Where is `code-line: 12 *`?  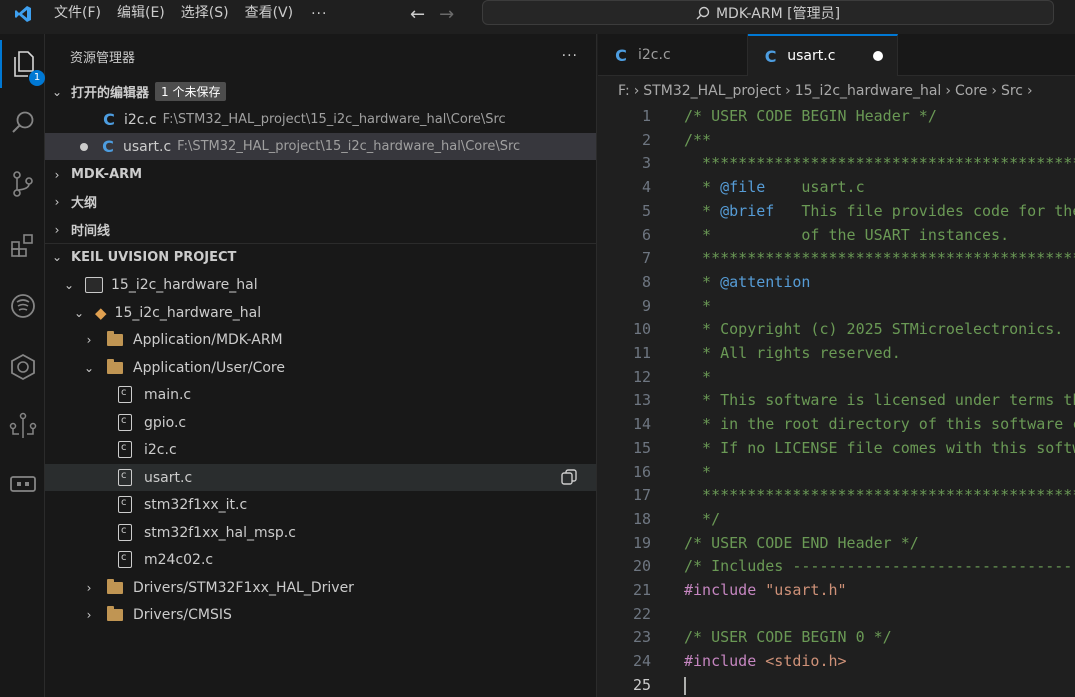 code-line: 12 * is located at coordinates (836, 377).